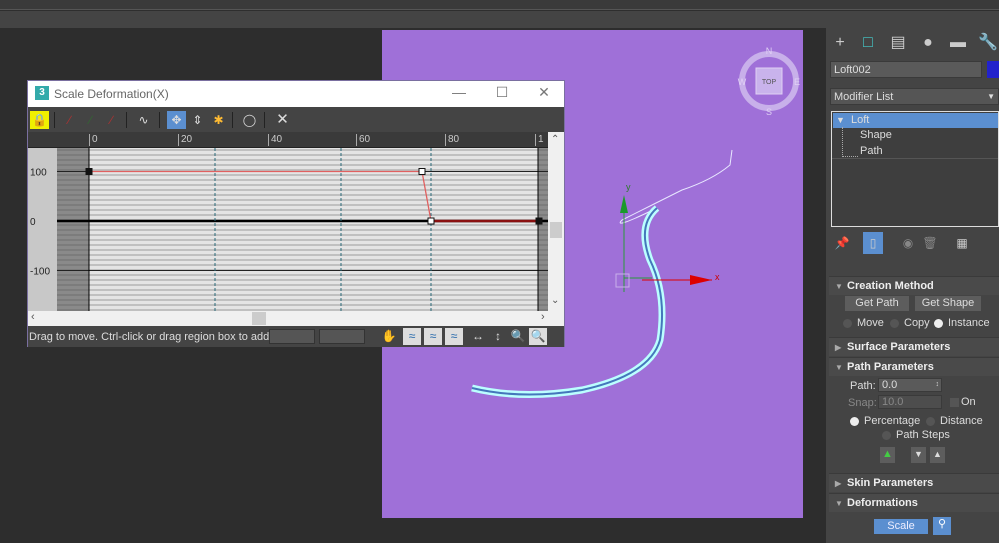 This screenshot has width=999, height=543. Describe the element at coordinates (769, 81) in the screenshot. I see `viewcube: TOP N S W E` at that location.